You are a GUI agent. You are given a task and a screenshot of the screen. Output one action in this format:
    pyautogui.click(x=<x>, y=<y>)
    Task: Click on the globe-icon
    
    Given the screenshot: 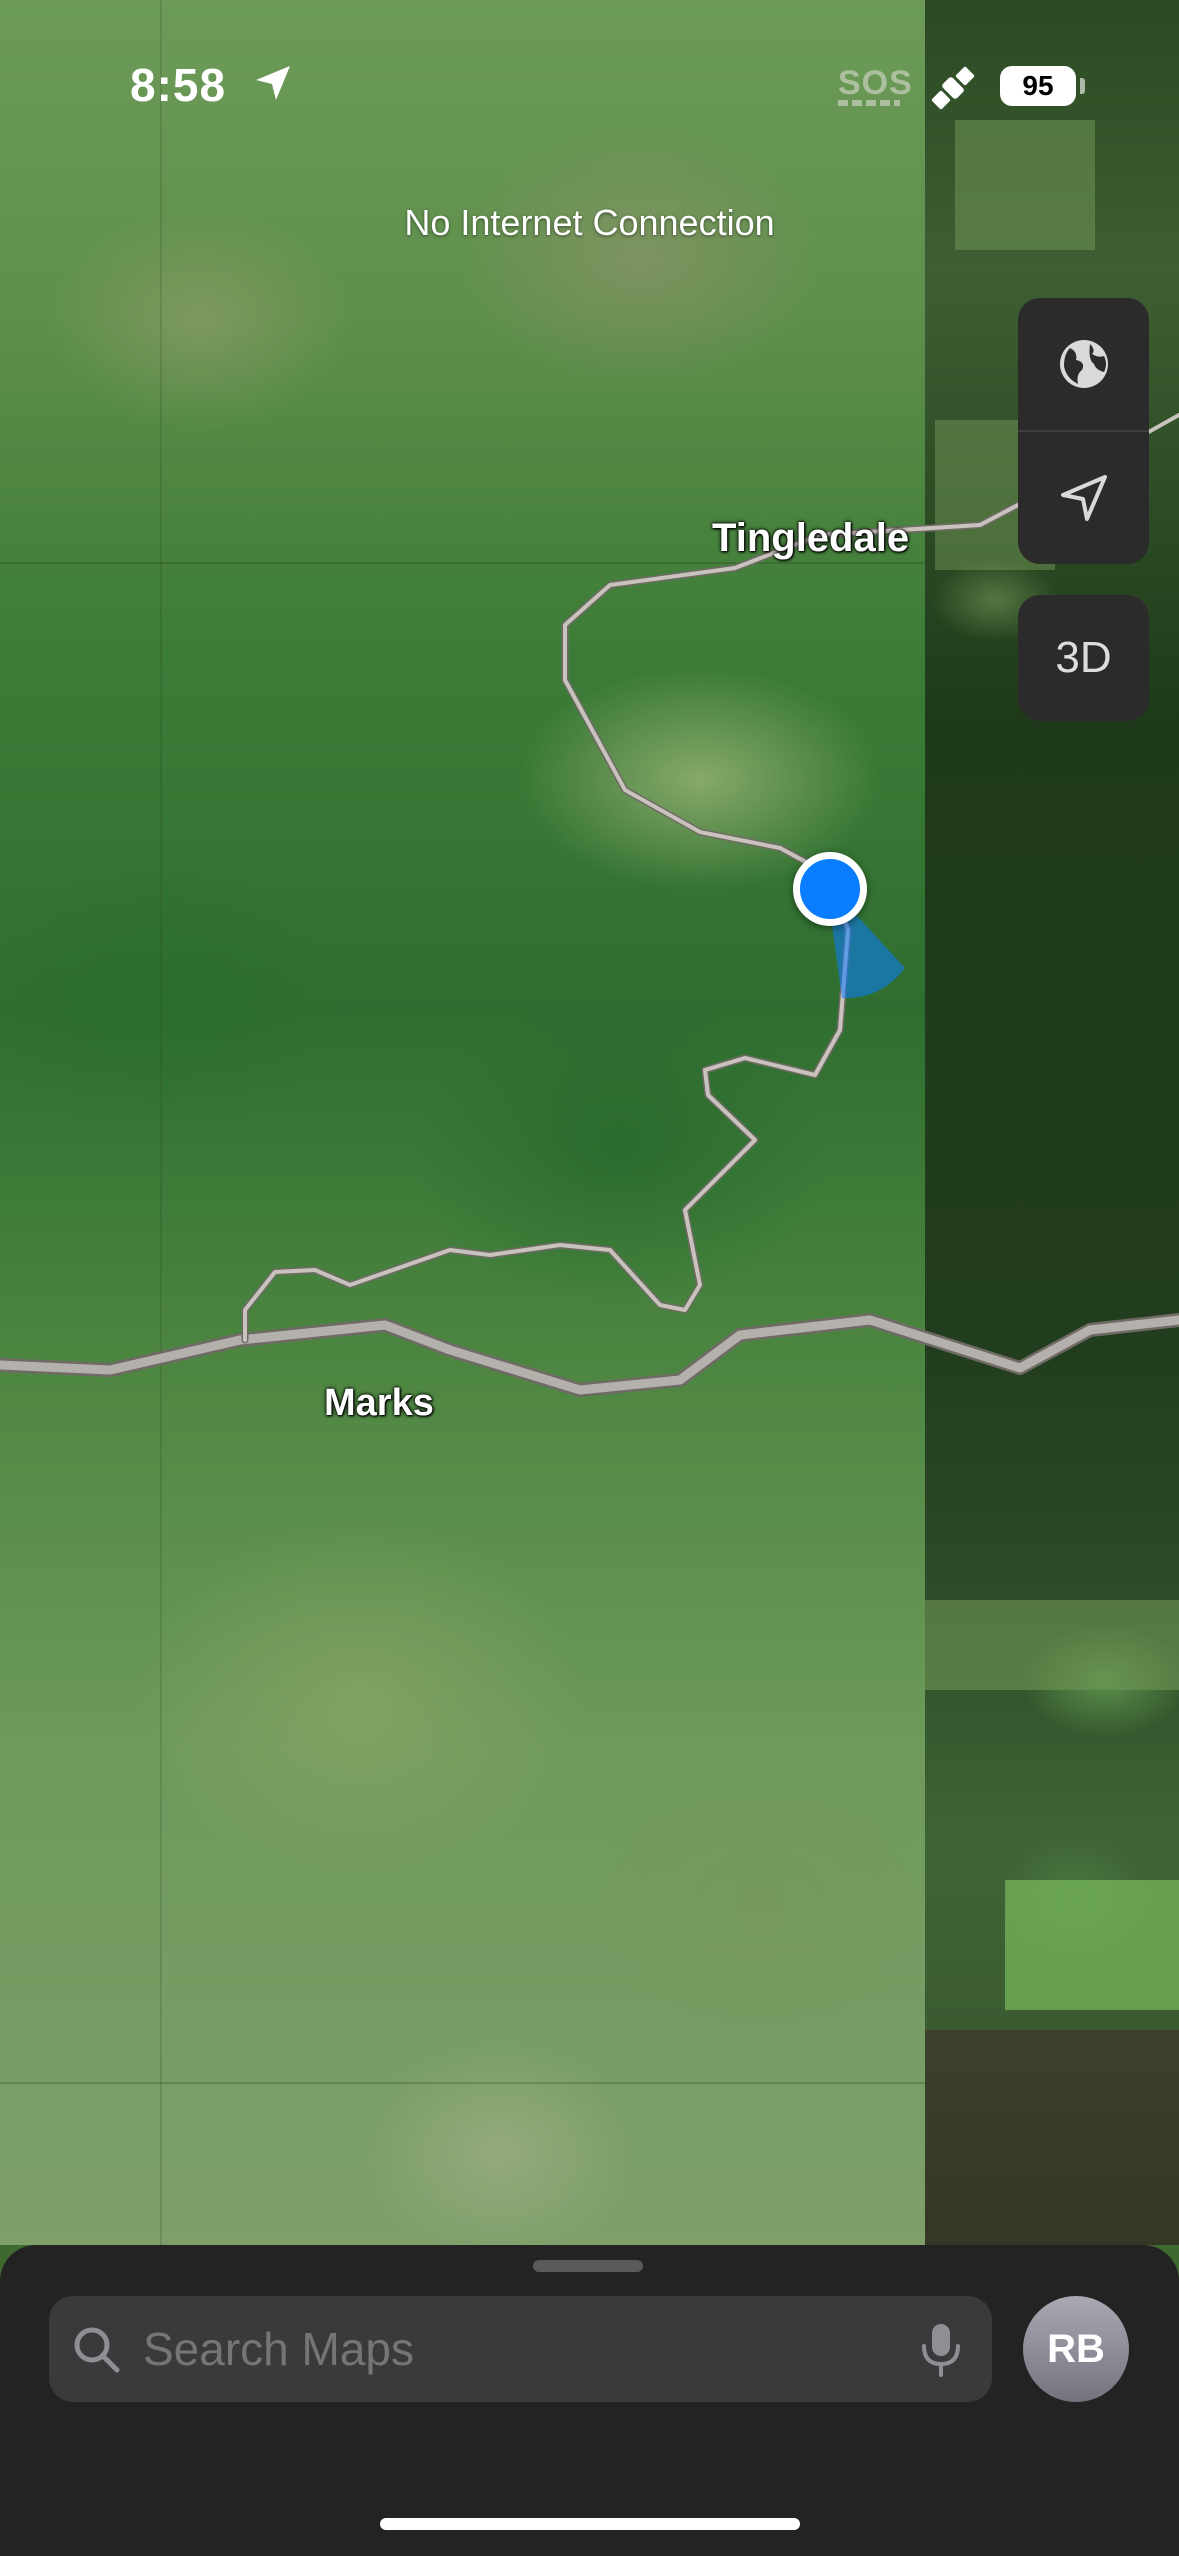 What is the action you would take?
    pyautogui.click(x=1083, y=364)
    